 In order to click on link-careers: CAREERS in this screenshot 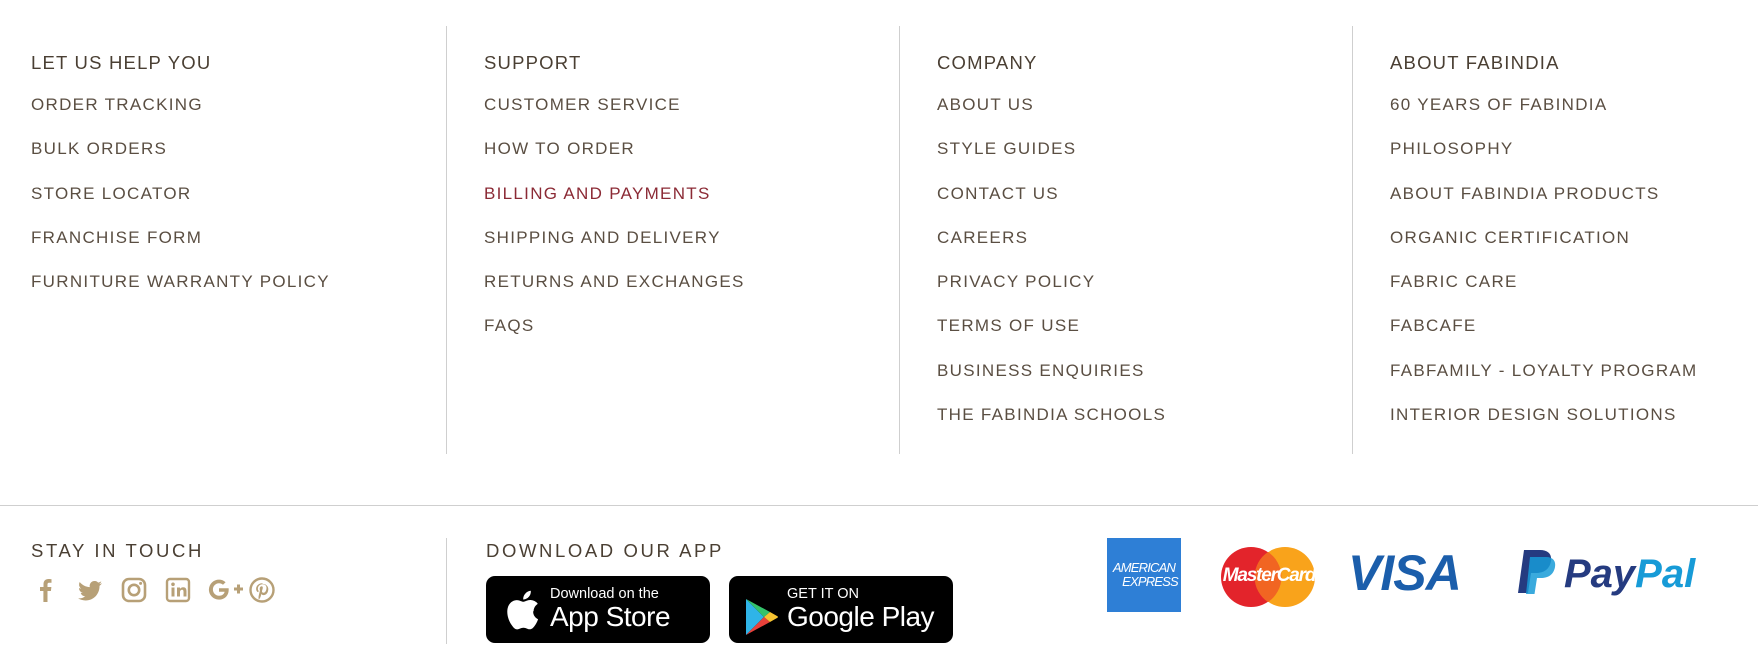, I will do `click(1051, 250)`.